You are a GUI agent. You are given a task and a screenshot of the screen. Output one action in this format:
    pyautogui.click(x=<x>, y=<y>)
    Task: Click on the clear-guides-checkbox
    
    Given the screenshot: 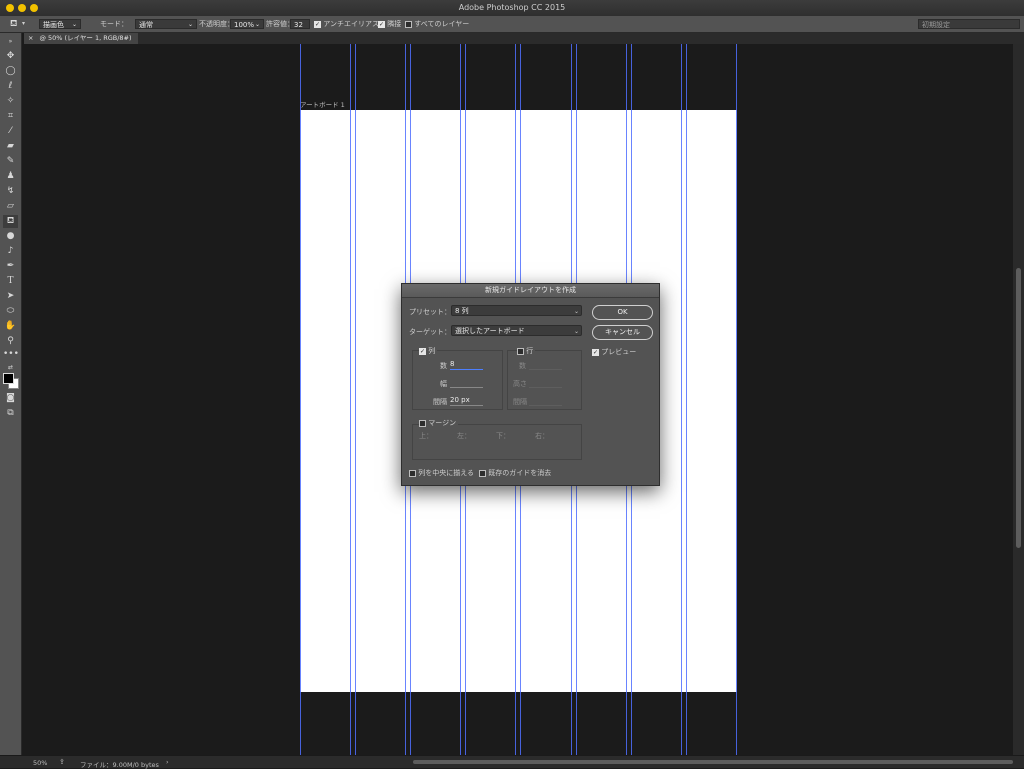 What is the action you would take?
    pyautogui.click(x=482, y=473)
    